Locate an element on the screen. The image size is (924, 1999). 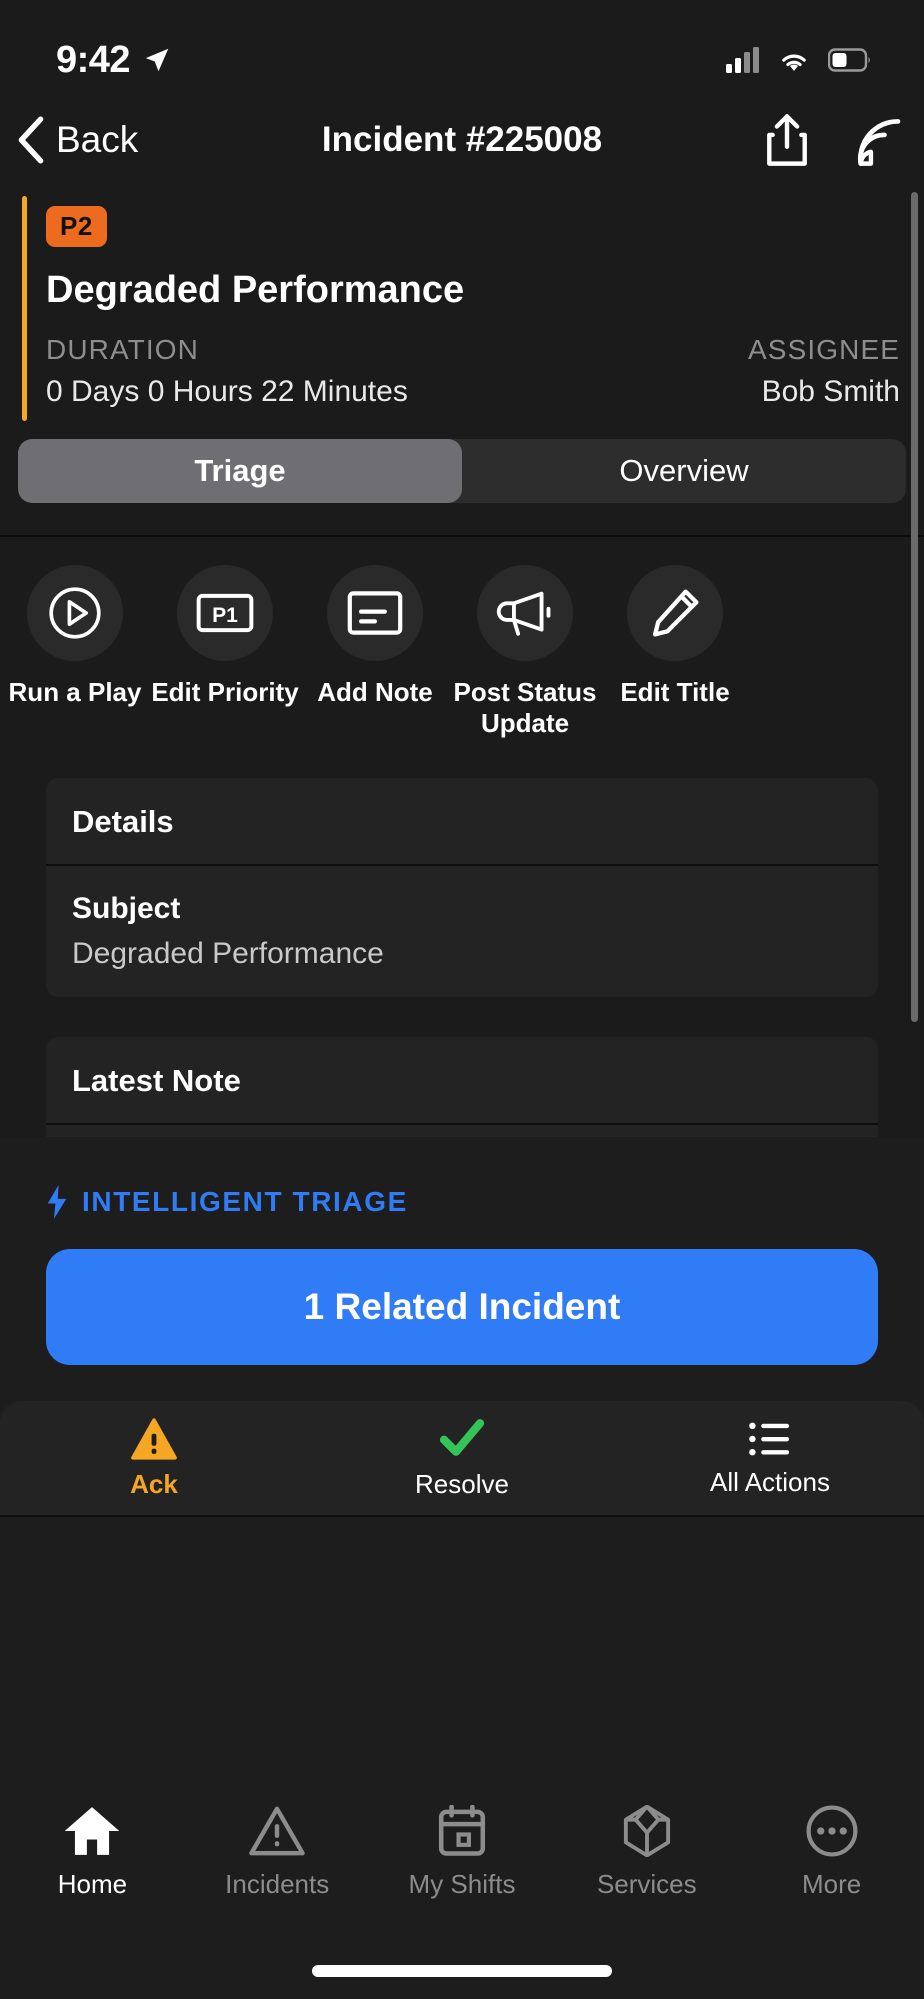
action-label: Post Status Update is located at coordinates (525, 707).